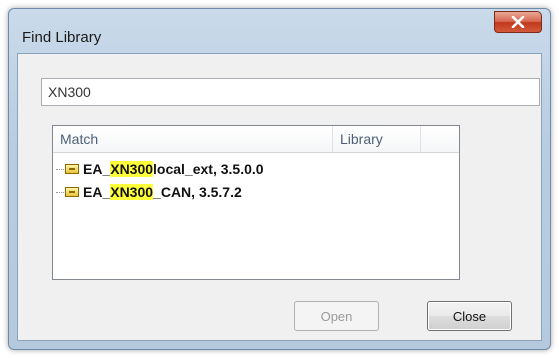 Image resolution: width=559 pixels, height=358 pixels. Describe the element at coordinates (440, 139) in the screenshot. I see `column-header-filler` at that location.